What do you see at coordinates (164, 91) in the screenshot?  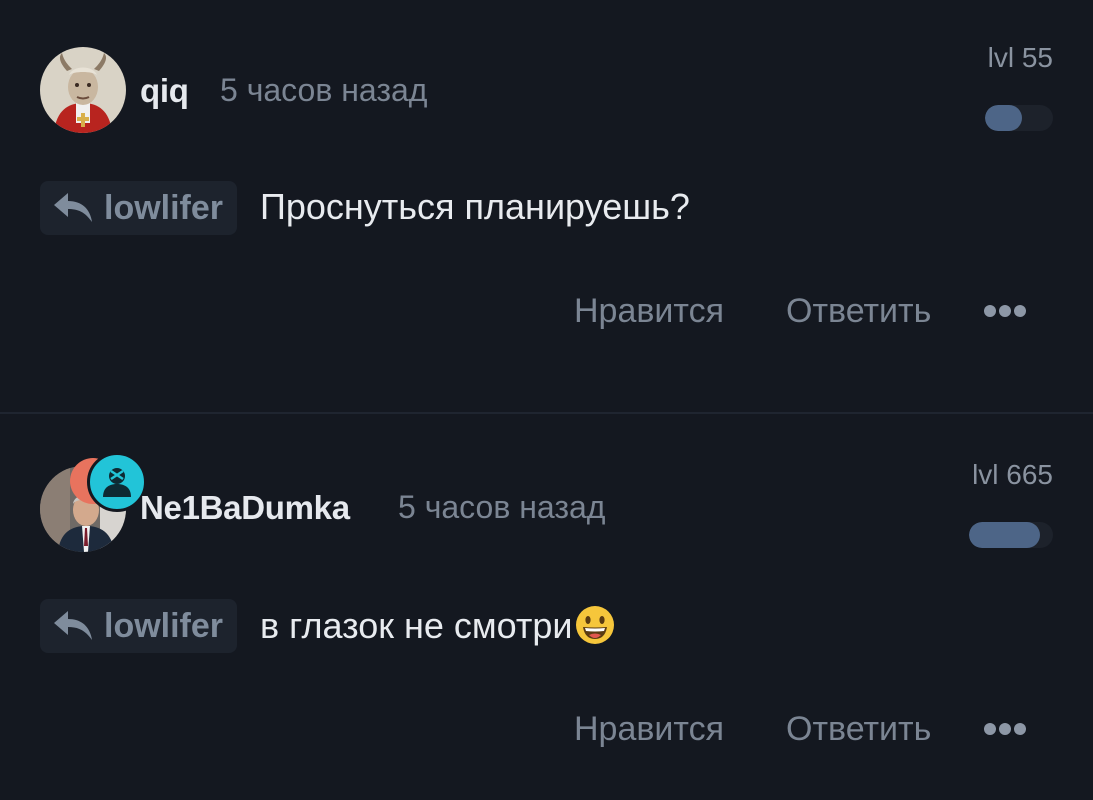 I see `username: qiq` at bounding box center [164, 91].